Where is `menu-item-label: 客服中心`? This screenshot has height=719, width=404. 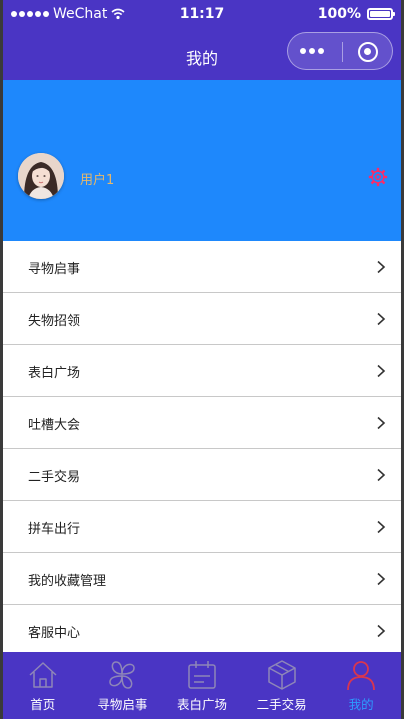 menu-item-label: 客服中心 is located at coordinates (54, 633).